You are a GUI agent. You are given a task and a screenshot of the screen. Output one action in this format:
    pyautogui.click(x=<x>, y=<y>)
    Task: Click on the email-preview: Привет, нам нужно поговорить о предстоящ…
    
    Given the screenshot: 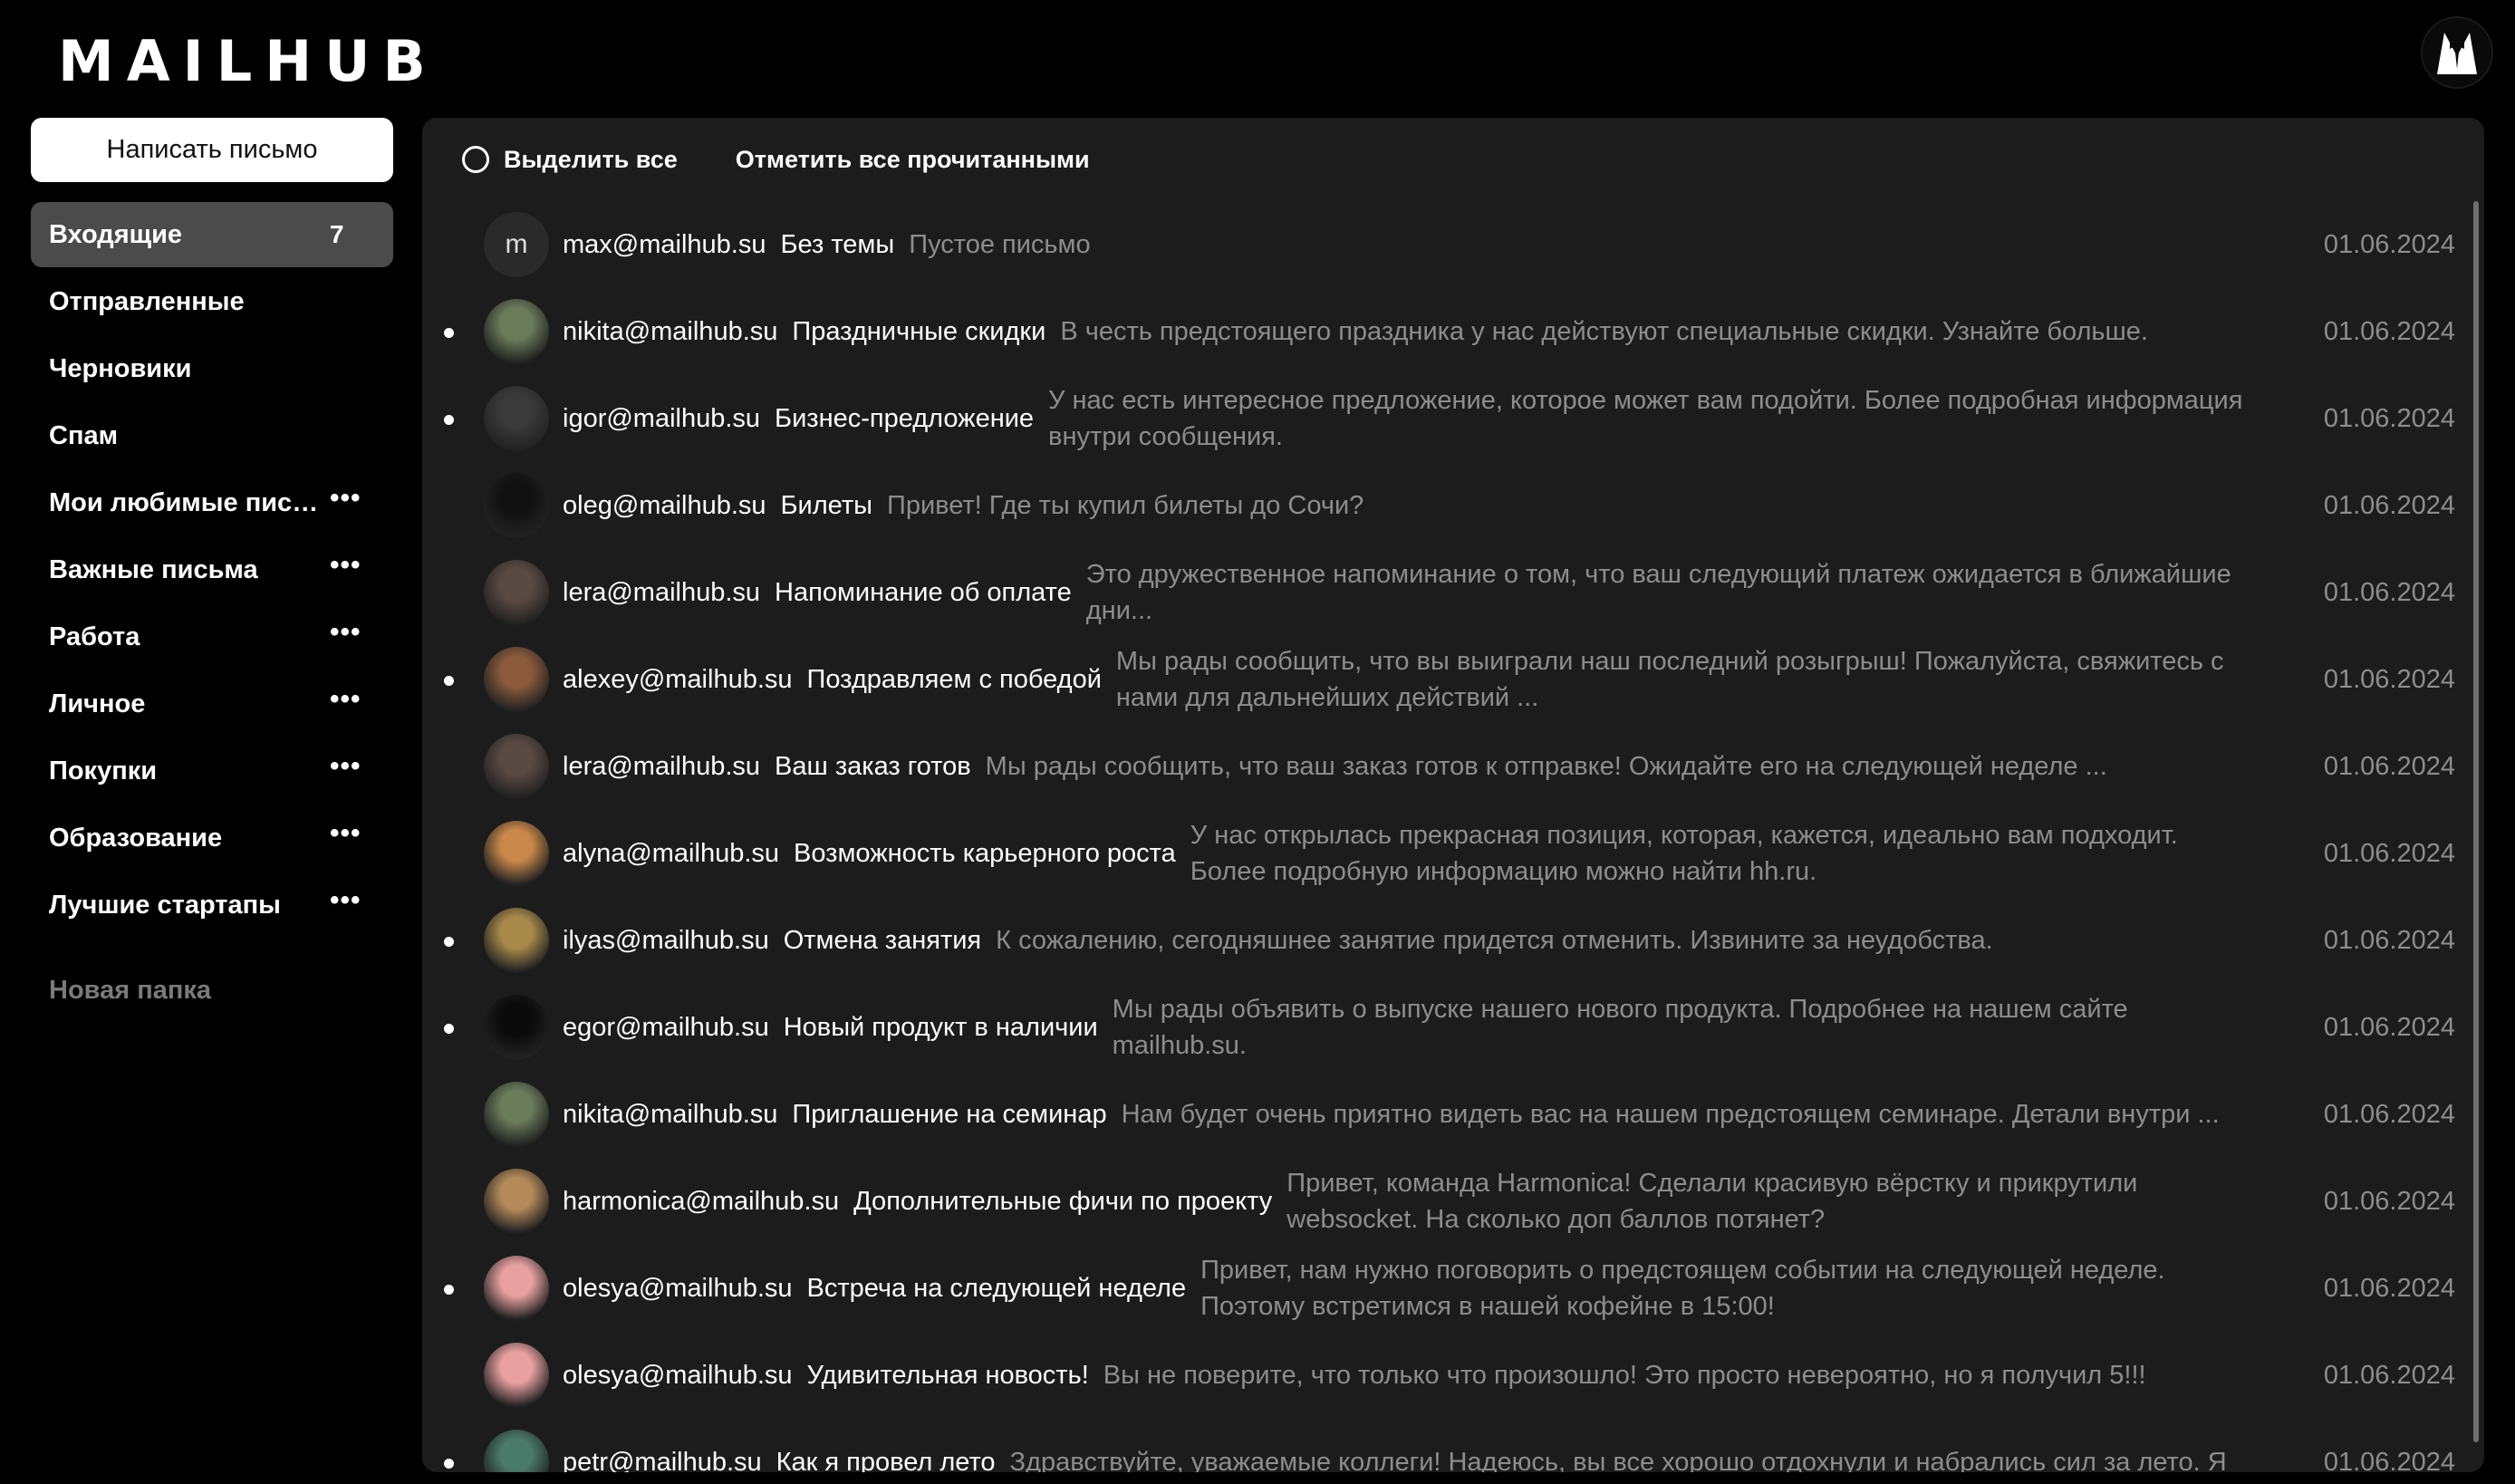 What is the action you would take?
    pyautogui.click(x=1682, y=1289)
    